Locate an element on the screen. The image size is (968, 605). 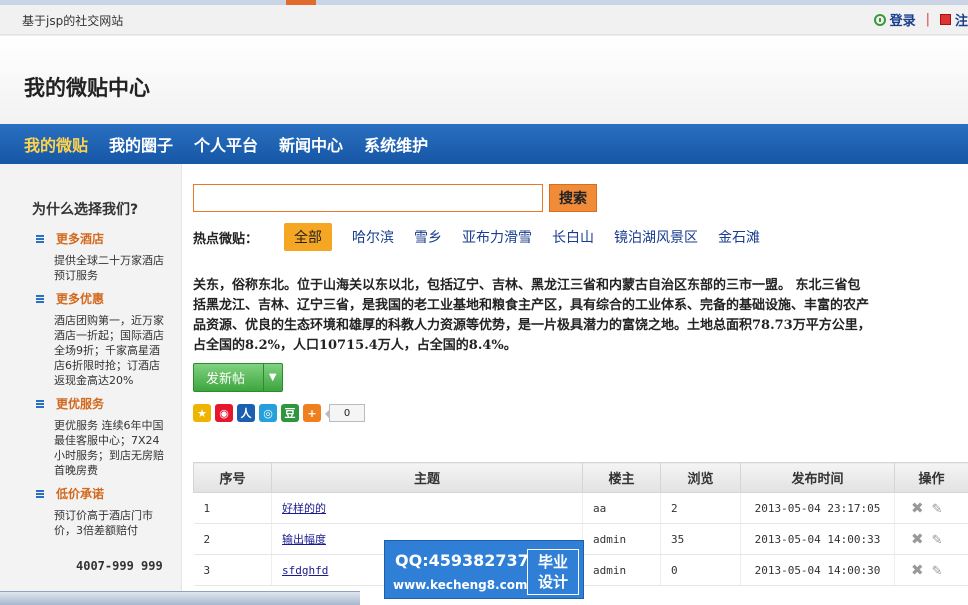
new-post-button: 发新帖 ▼ is located at coordinates (238, 377).